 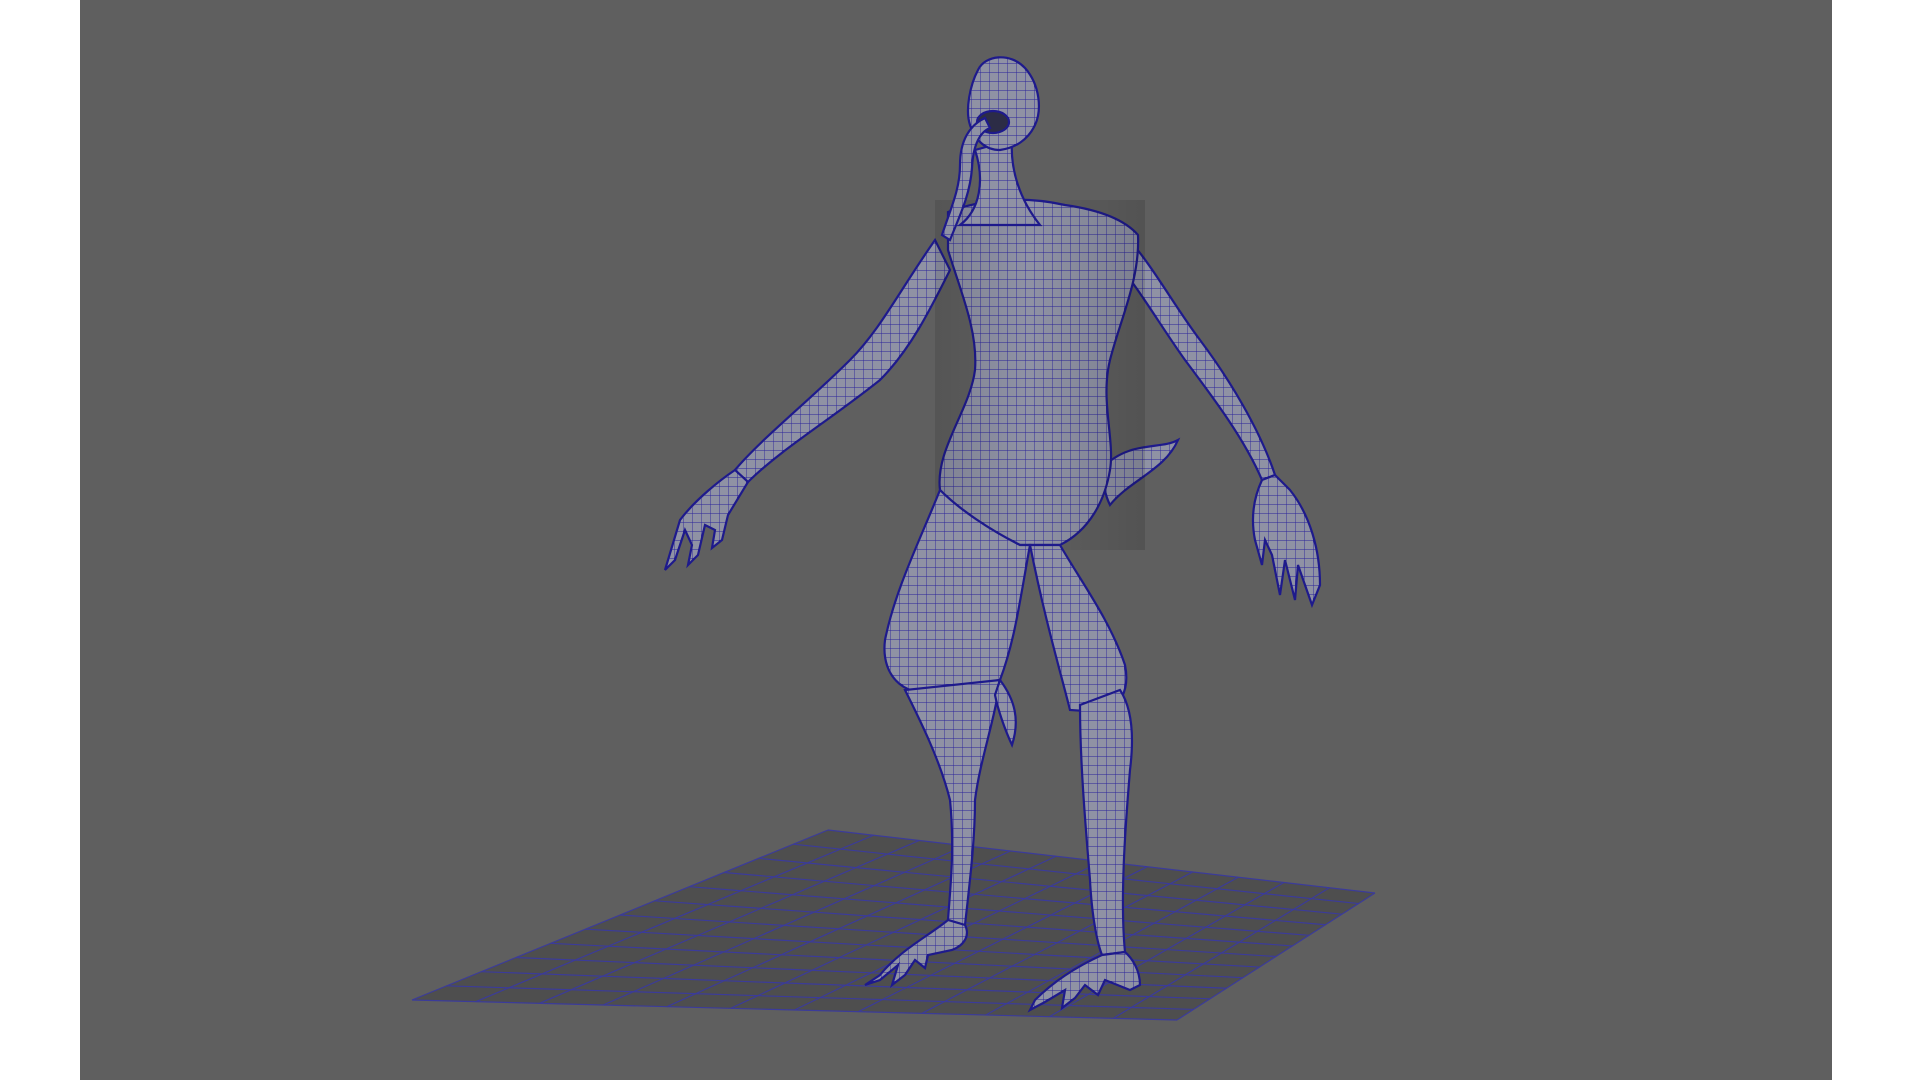 I want to click on left-arm, so click(x=842, y=360).